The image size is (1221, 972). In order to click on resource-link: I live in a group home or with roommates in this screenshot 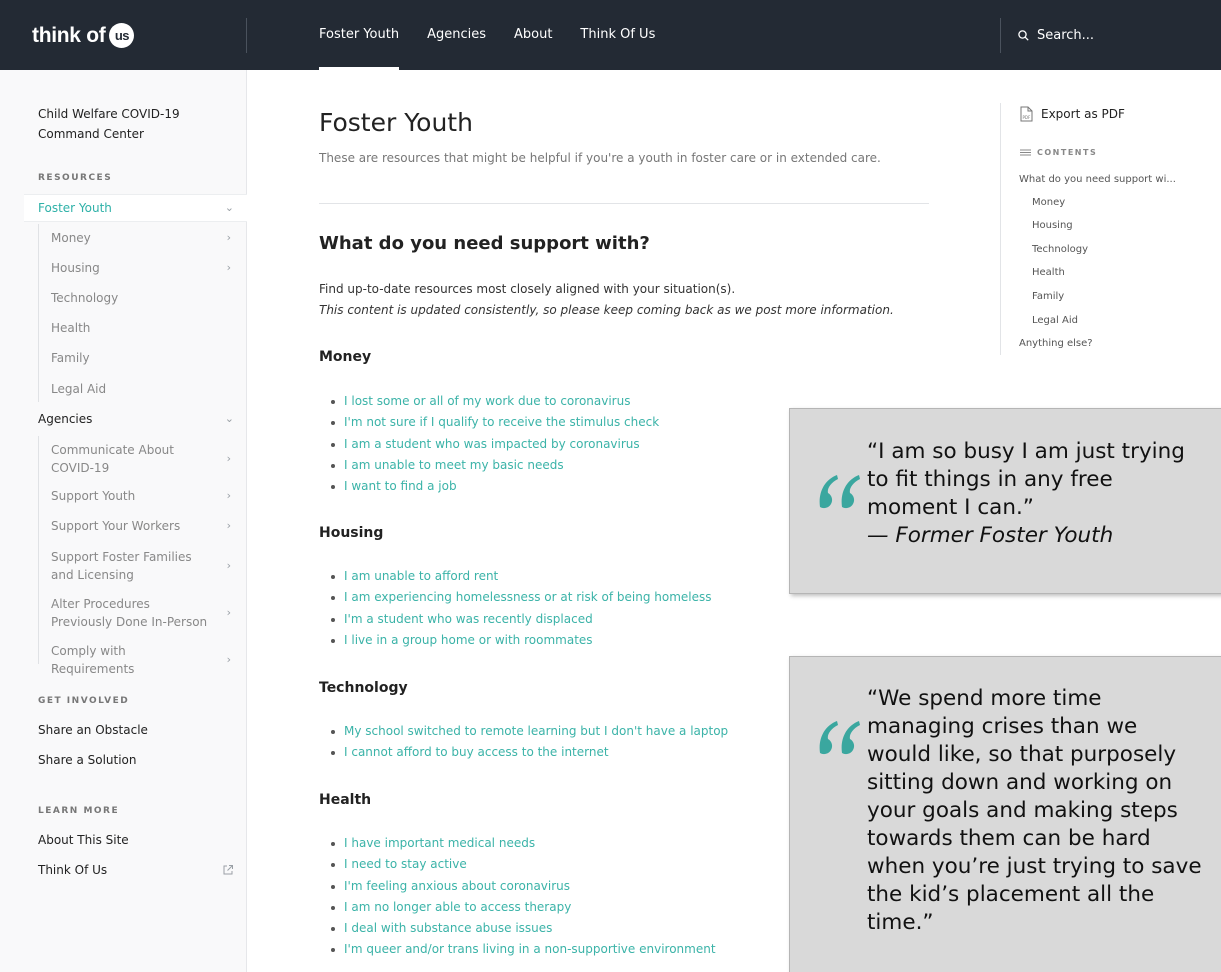, I will do `click(521, 640)`.